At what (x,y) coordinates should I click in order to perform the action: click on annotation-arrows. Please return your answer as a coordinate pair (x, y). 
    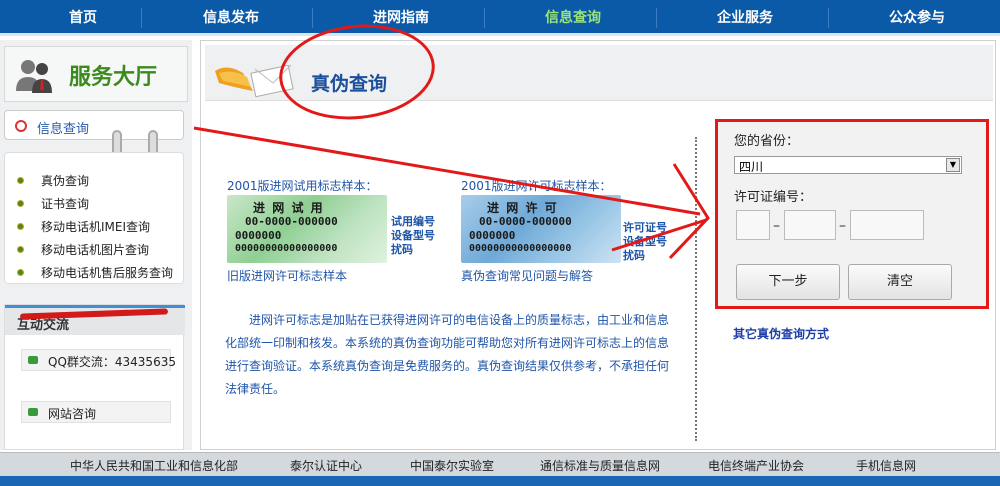
    Looking at the image, I should click on (451, 193).